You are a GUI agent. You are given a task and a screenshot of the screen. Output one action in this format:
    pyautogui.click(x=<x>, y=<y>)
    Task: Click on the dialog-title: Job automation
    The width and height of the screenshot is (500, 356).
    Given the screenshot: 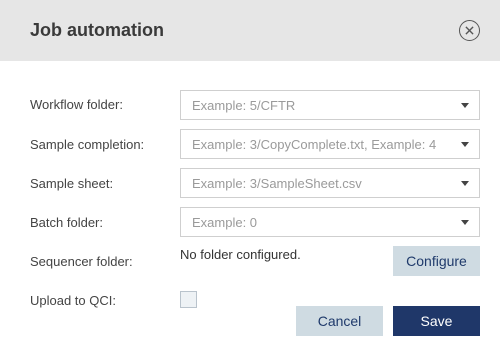 What is the action you would take?
    pyautogui.click(x=97, y=30)
    